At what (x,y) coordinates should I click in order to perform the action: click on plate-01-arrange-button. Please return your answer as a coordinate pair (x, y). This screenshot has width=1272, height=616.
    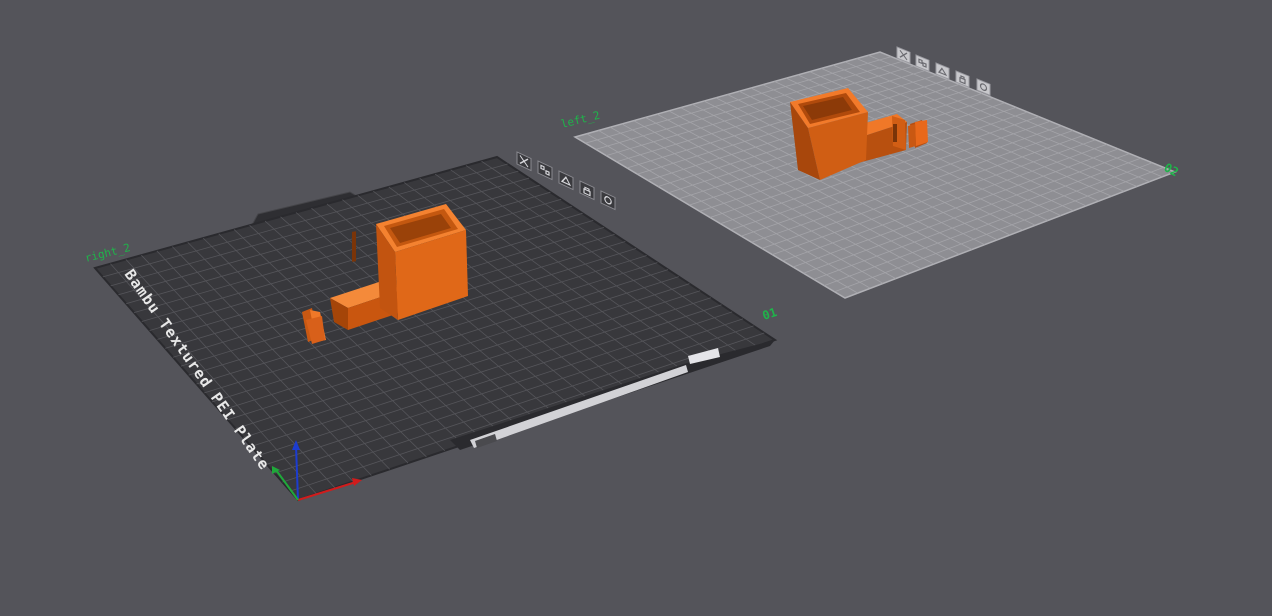
    Looking at the image, I should click on (545, 170).